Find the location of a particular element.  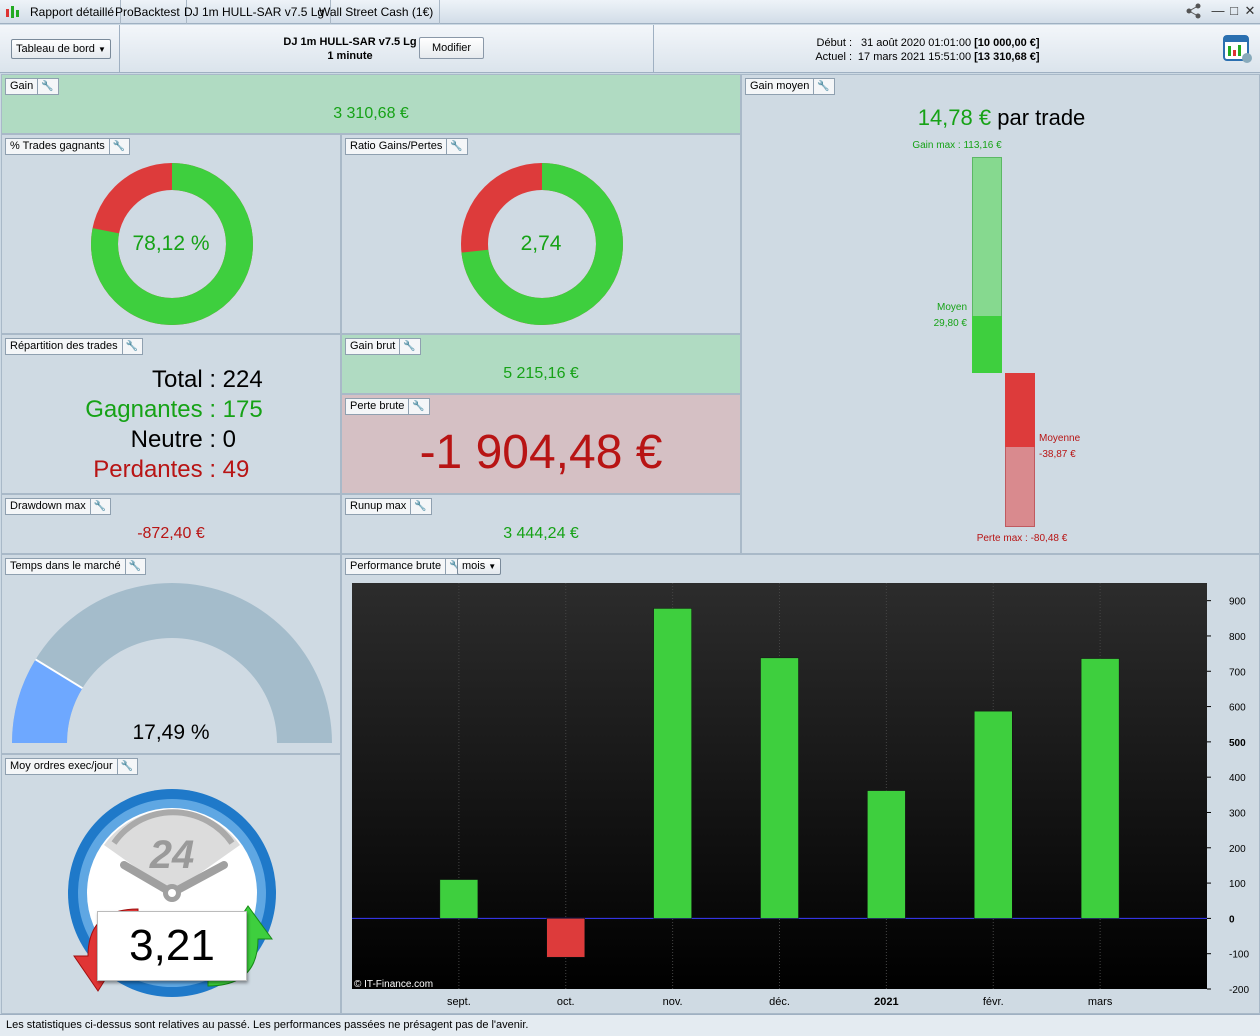

ratio-title-label: Ratio Gains/Pertes is located at coordinates (396, 146).